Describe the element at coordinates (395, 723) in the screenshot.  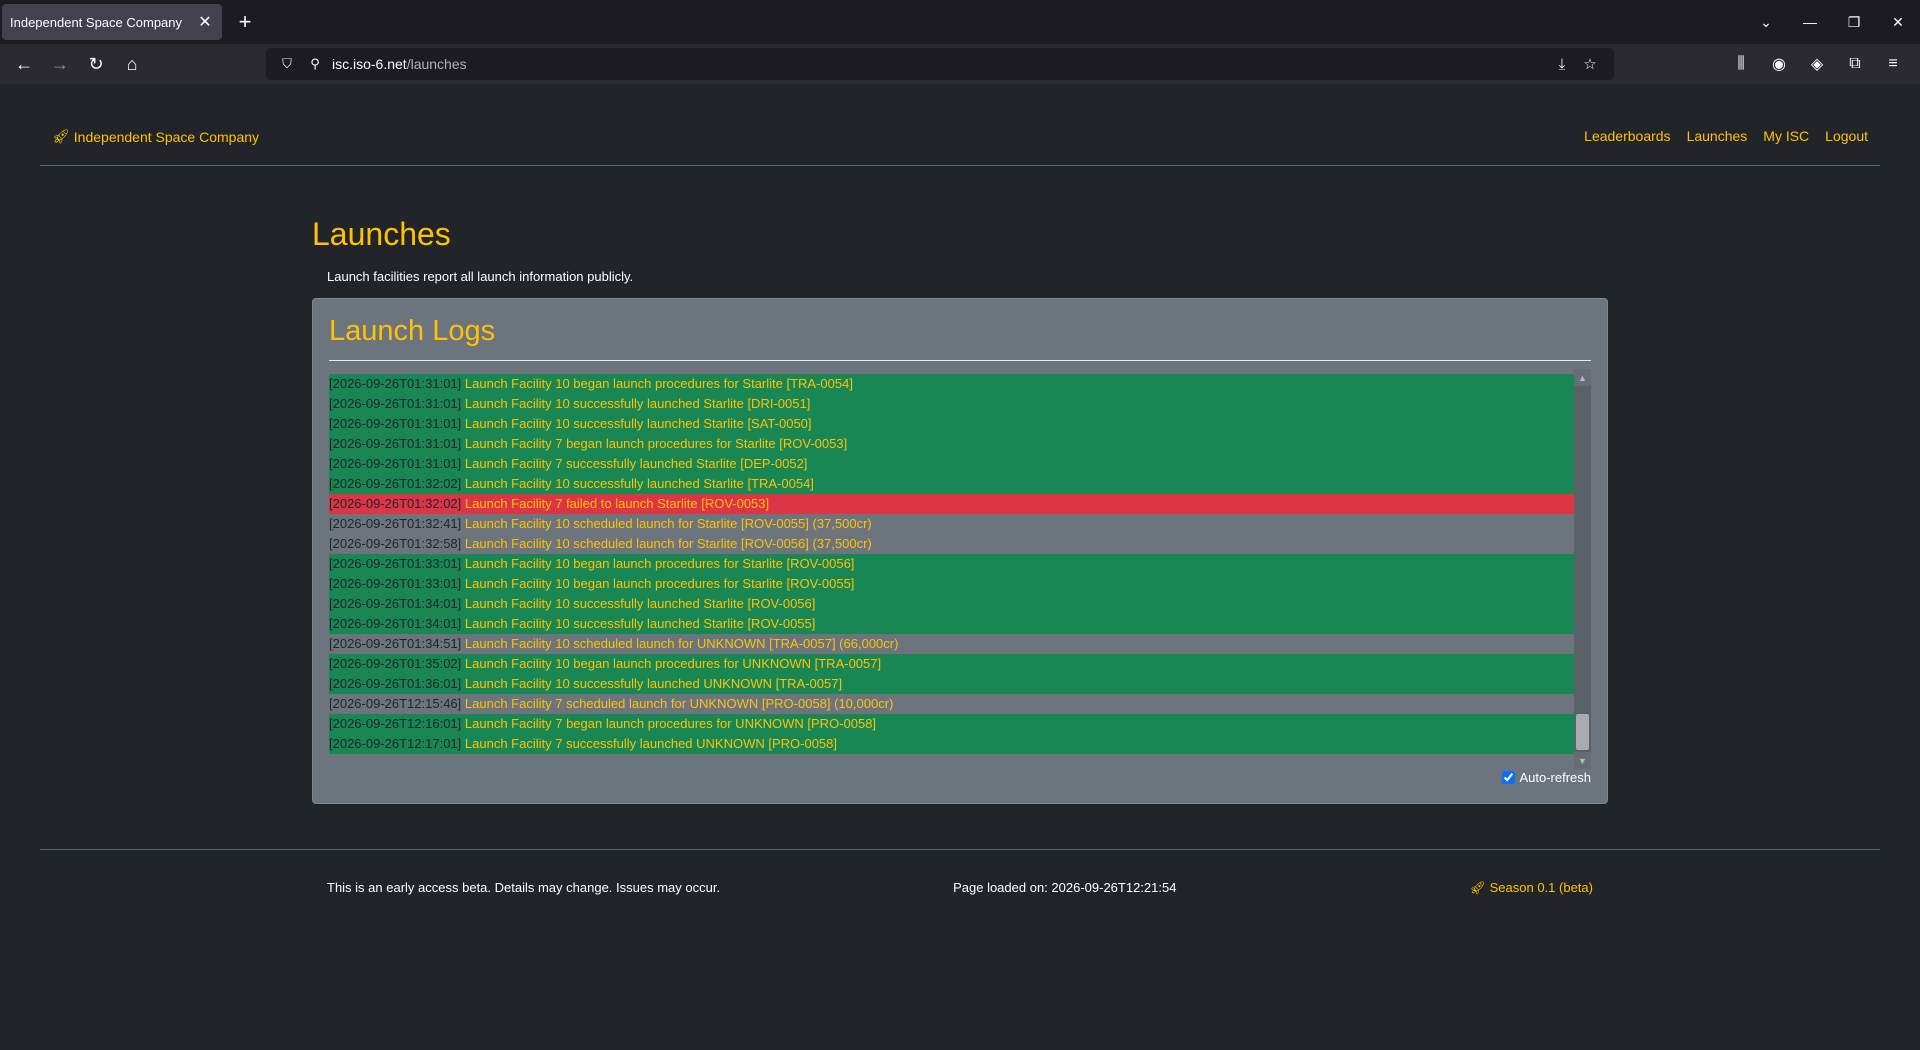
I see `log-timestamp: [2026-09-26T12:16:01]` at that location.